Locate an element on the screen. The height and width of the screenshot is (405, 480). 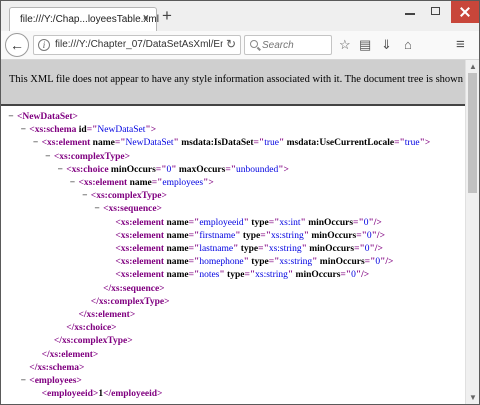
xml-line: − <xs:sequence> is located at coordinates (126, 209).